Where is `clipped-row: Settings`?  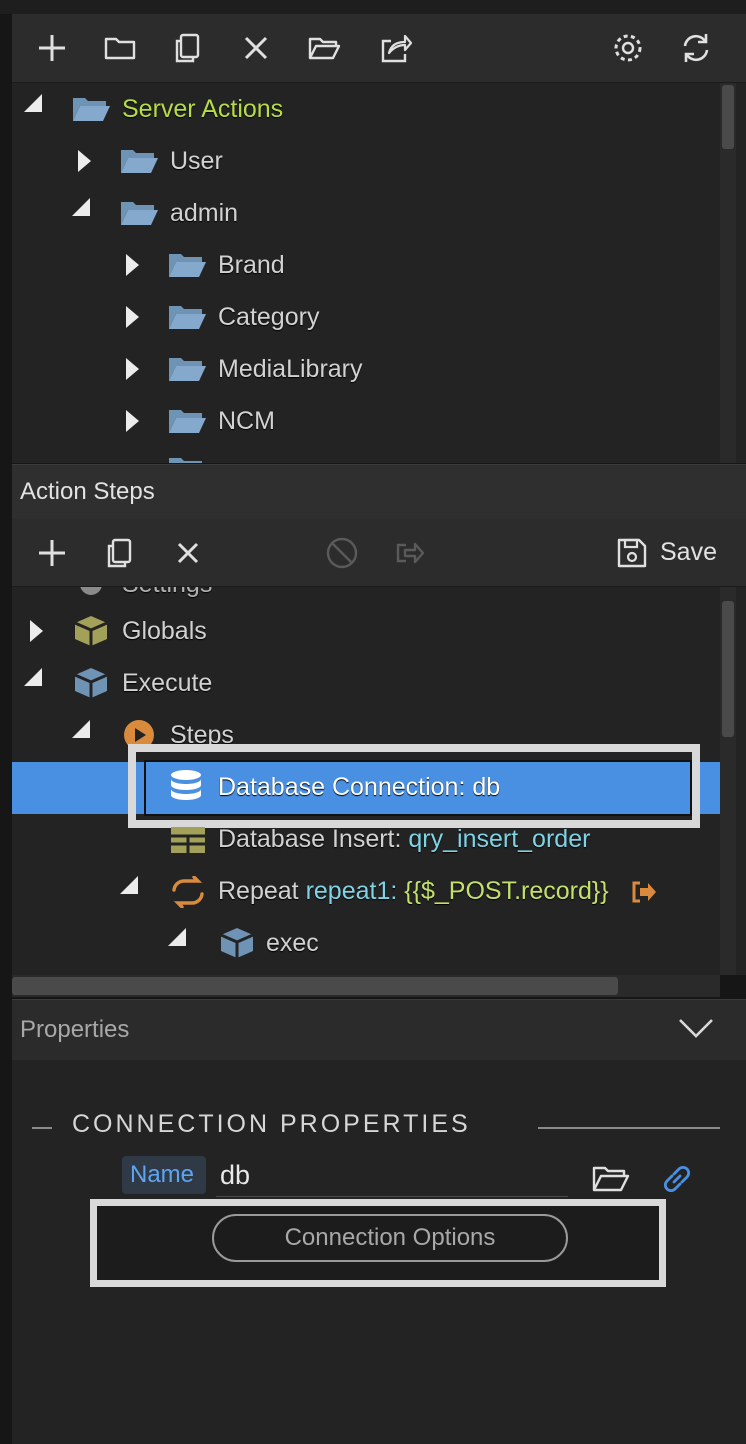
clipped-row: Settings is located at coordinates (366, 593).